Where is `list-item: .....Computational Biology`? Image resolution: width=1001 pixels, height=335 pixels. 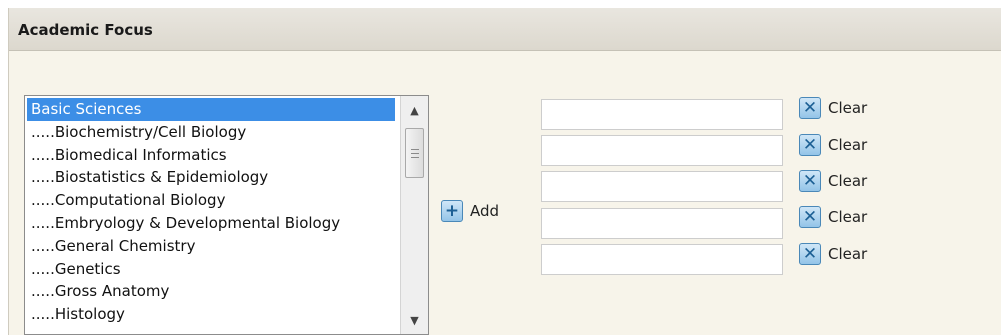
list-item: .....Computational Biology is located at coordinates (211, 200).